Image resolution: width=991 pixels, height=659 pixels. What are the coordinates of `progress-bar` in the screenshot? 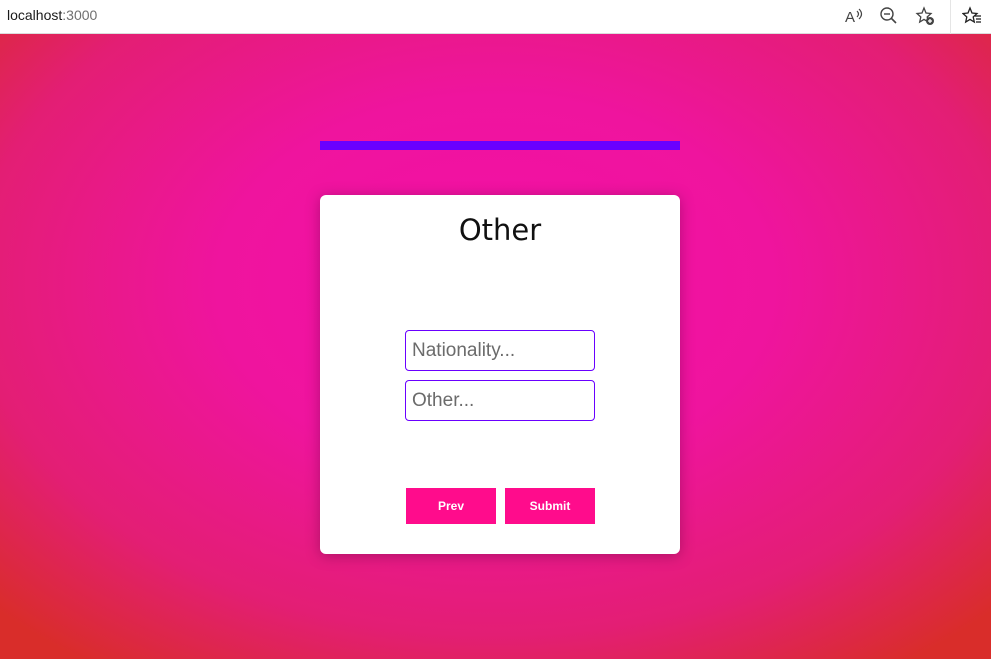 It's located at (500, 145).